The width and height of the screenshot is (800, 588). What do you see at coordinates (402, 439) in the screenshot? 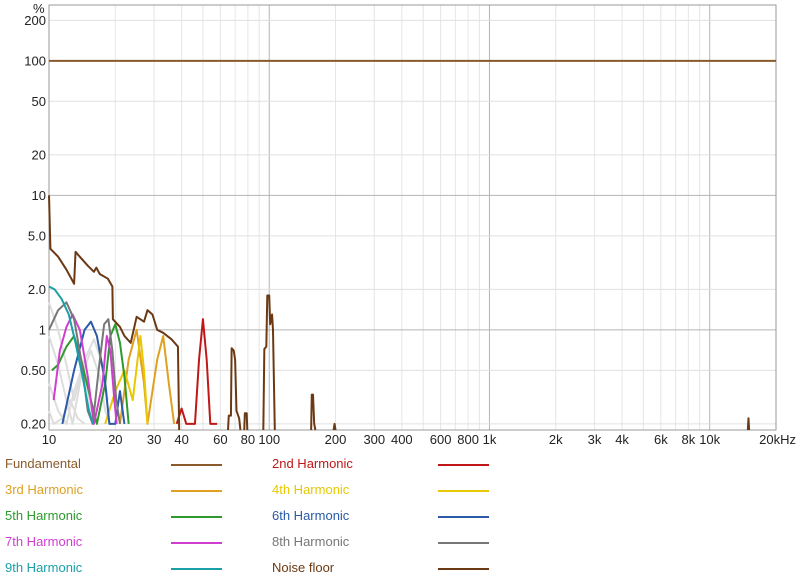
I see `x-tick-label: 400` at bounding box center [402, 439].